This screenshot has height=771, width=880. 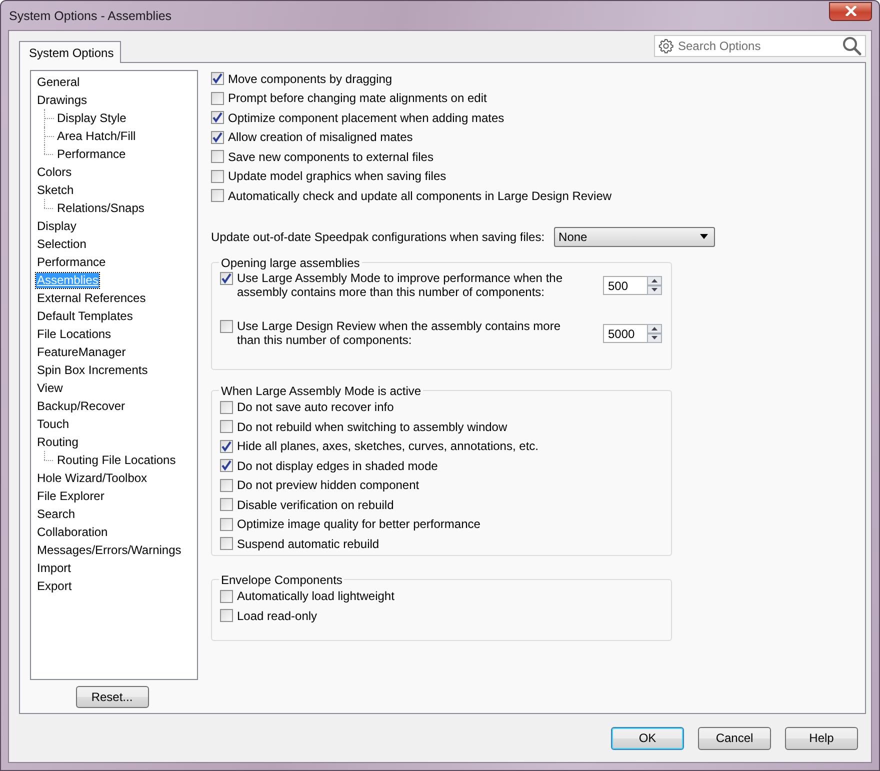 I want to click on dialog-button: Help, so click(x=821, y=738).